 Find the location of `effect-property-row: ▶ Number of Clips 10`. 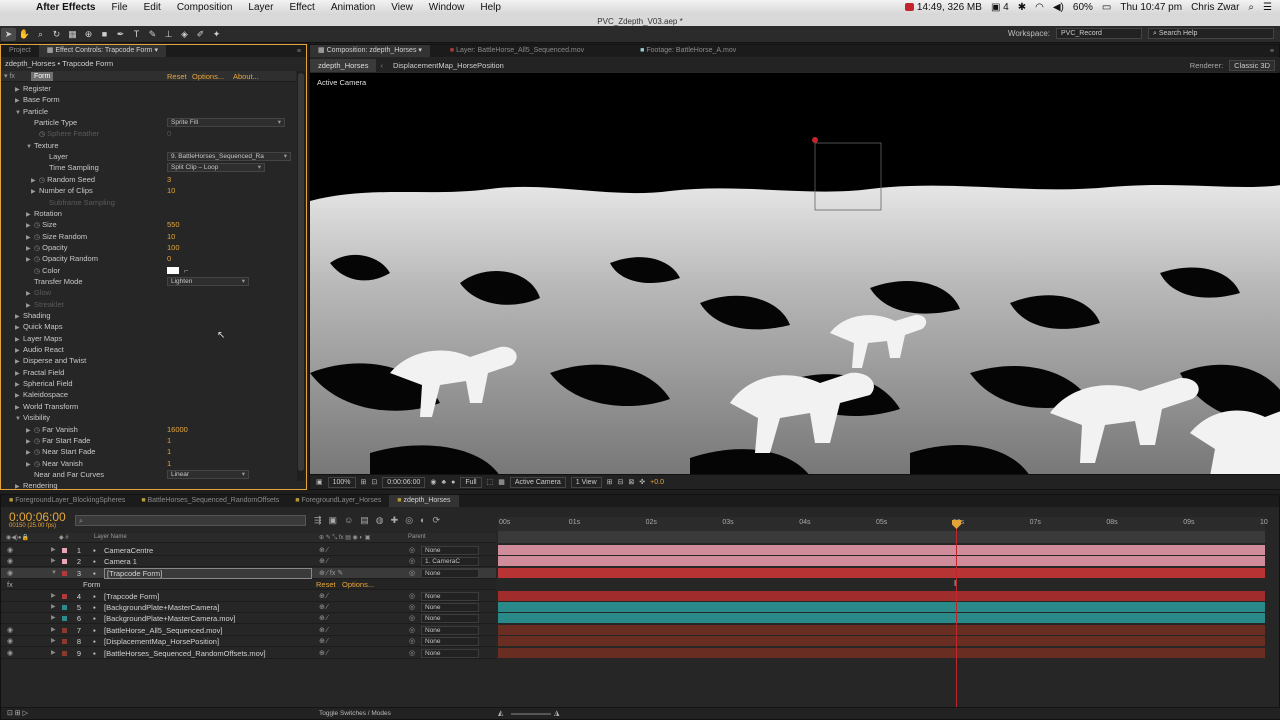

effect-property-row: ▶ Number of Clips 10 is located at coordinates (148, 190).